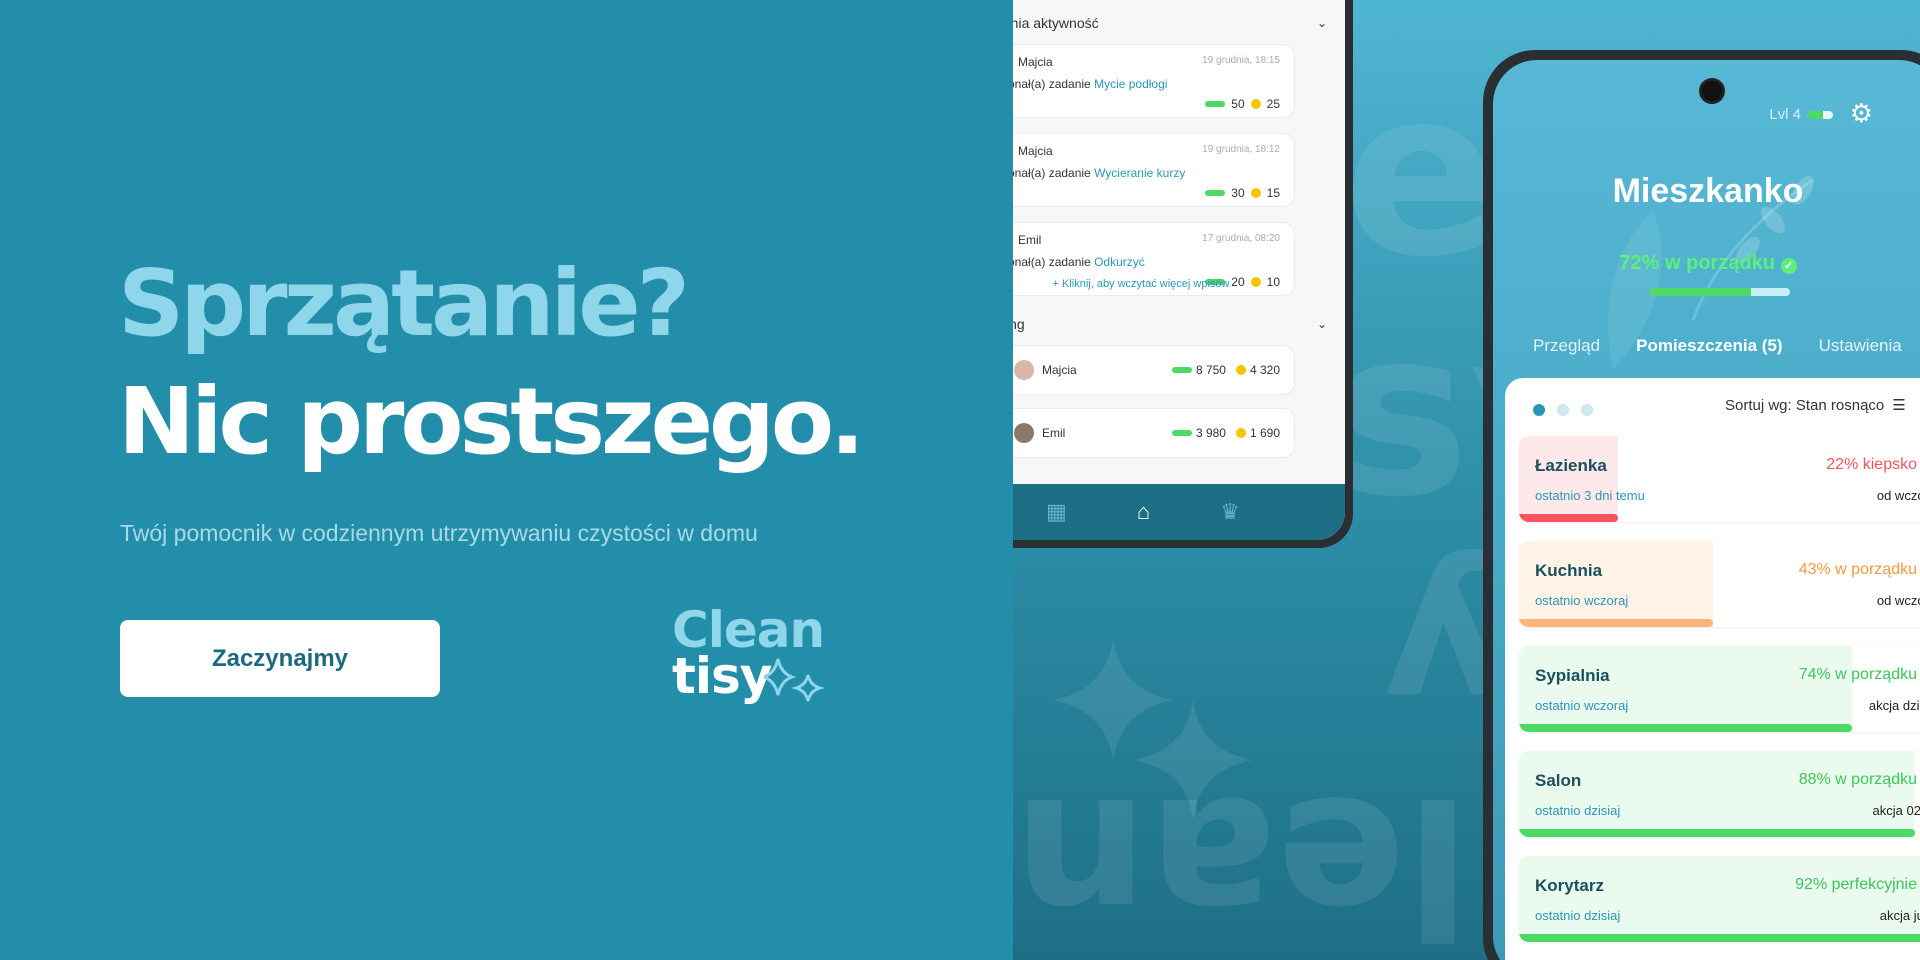 This screenshot has height=960, width=1920. I want to click on activity-task-link: Odkurzyć, so click(1119, 262).